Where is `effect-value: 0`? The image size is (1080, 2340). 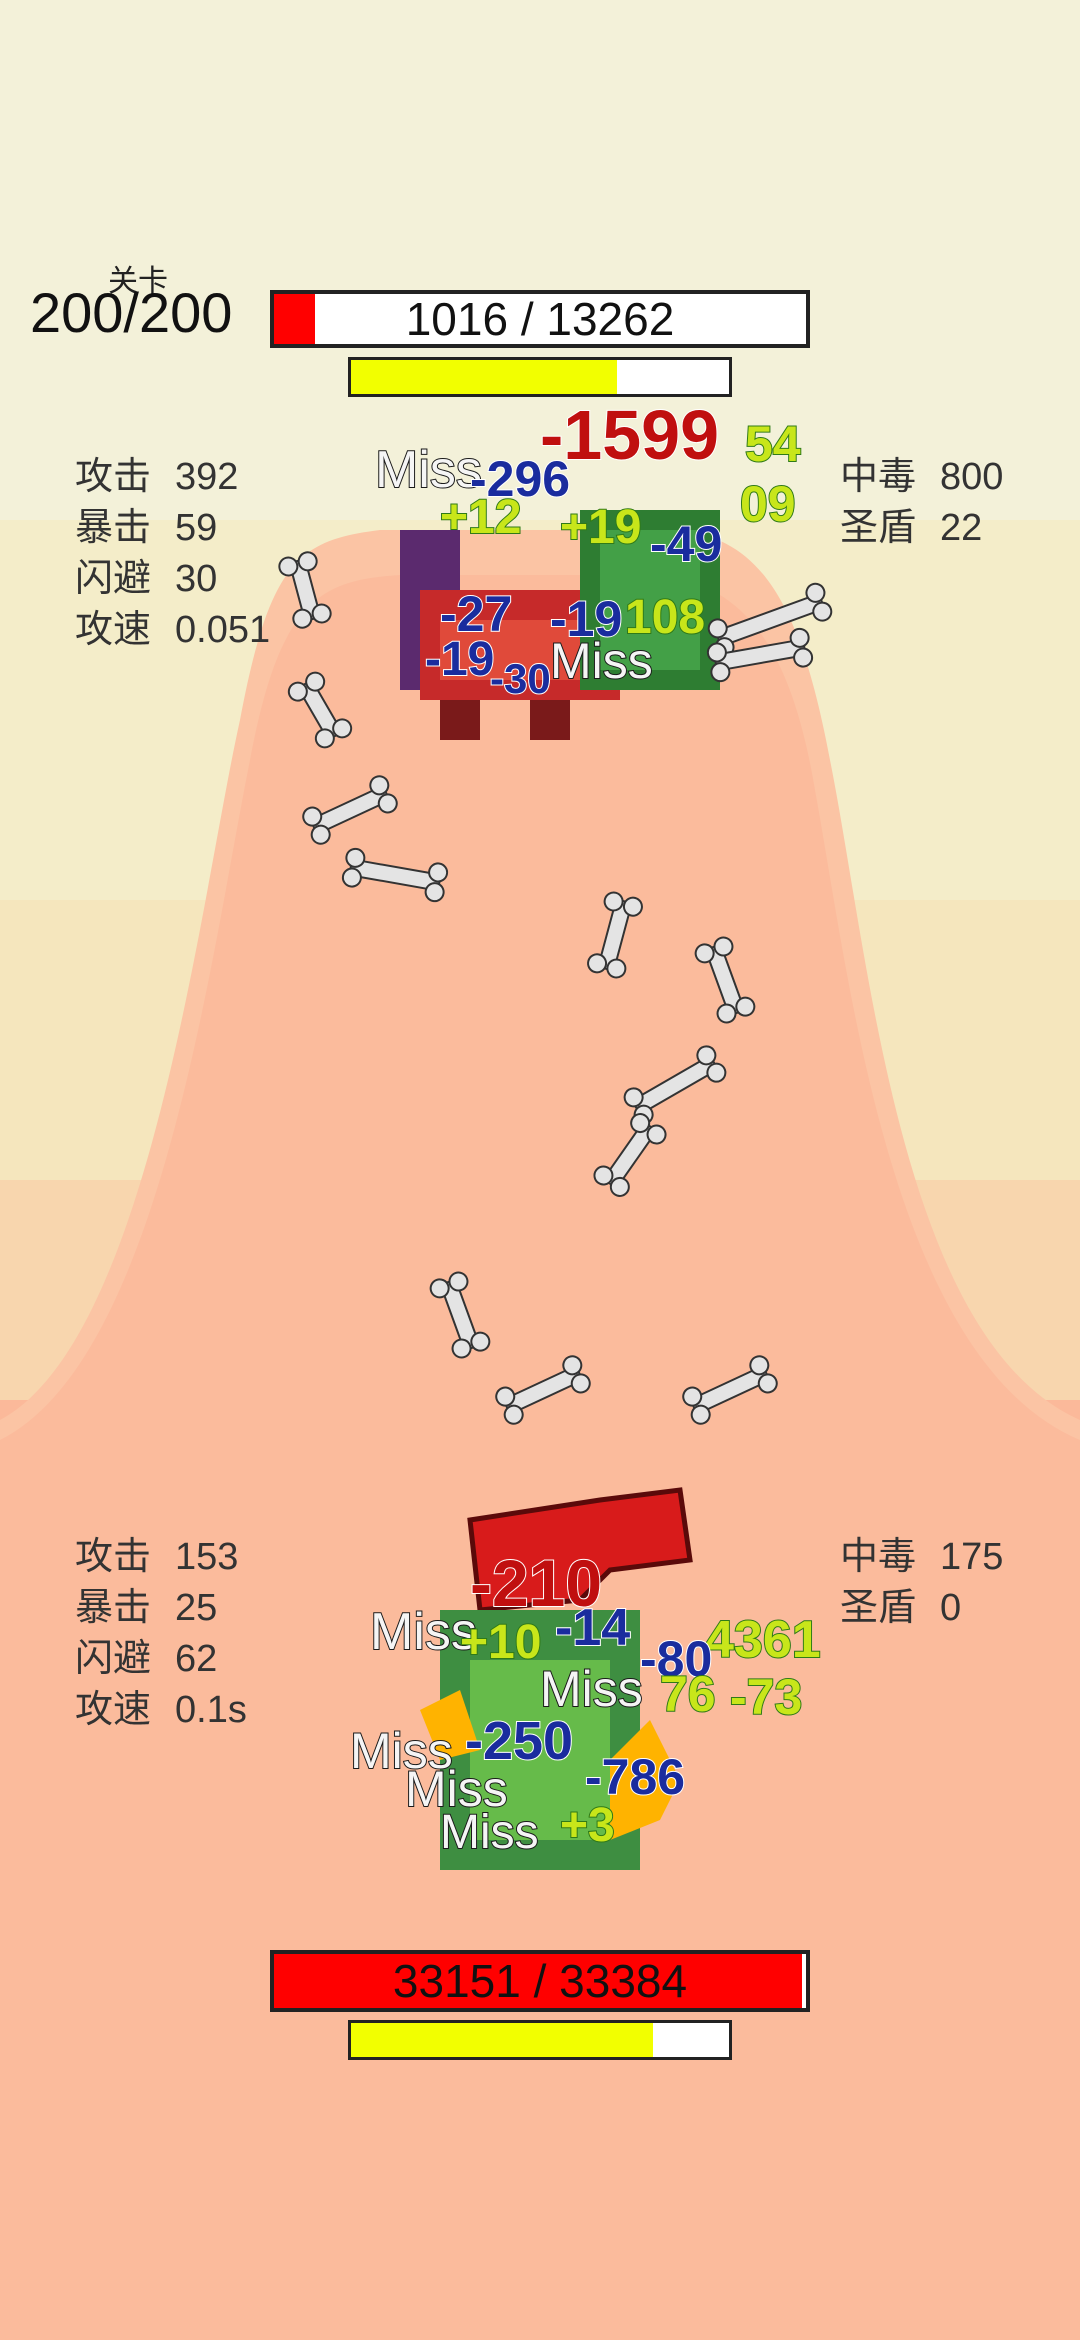
effect-value: 0 is located at coordinates (951, 1608).